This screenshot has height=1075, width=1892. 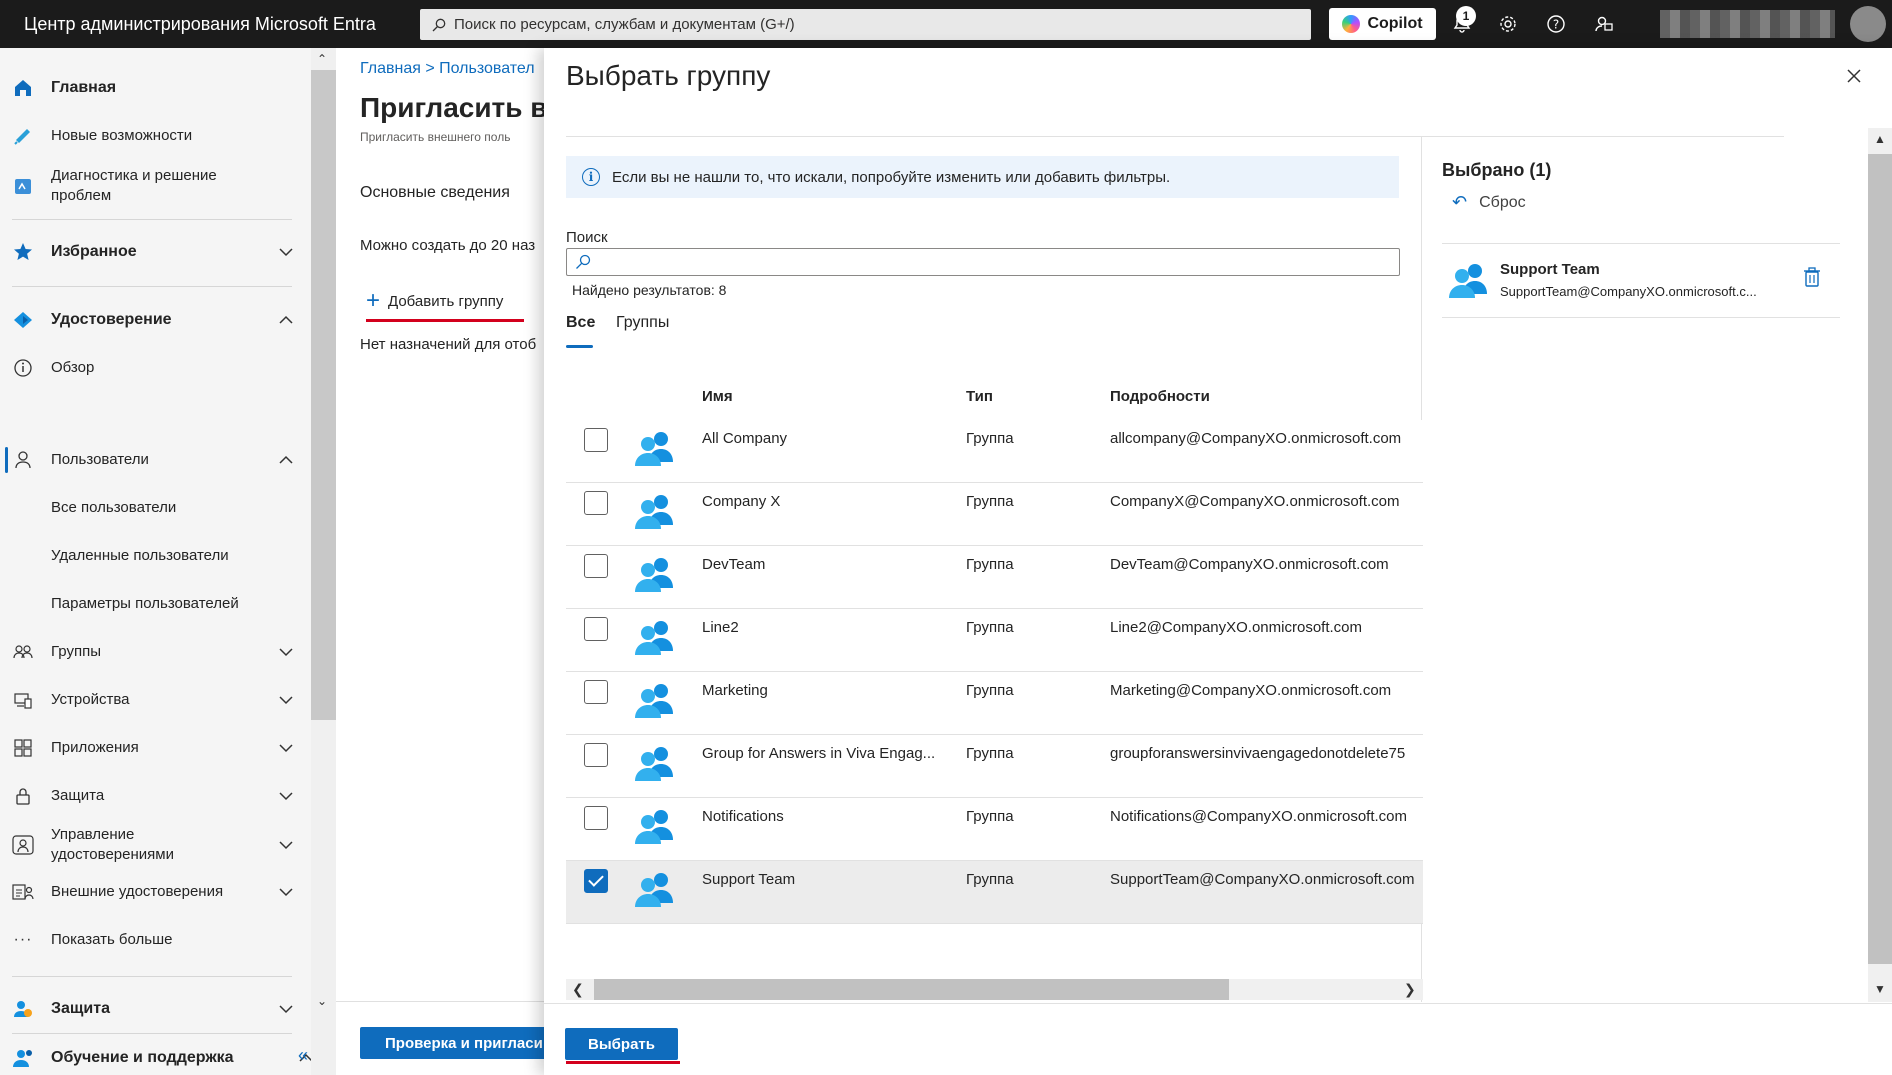 I want to click on copilot-button: Copilot, so click(x=1382, y=24).